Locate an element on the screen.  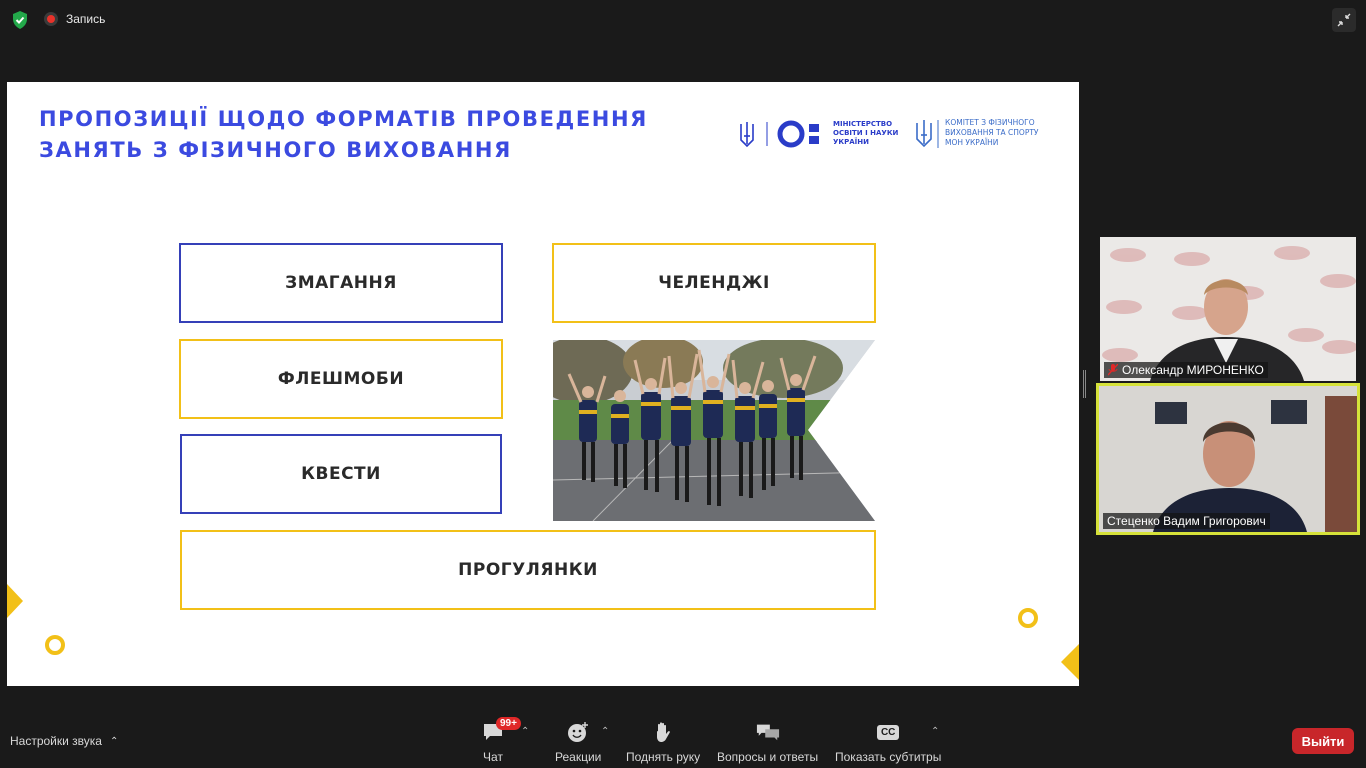
slide-title-line-2: ЗАНЯТЬ З ФІЗИЧНОГО ВИХОВАННЯ is located at coordinates (275, 150).